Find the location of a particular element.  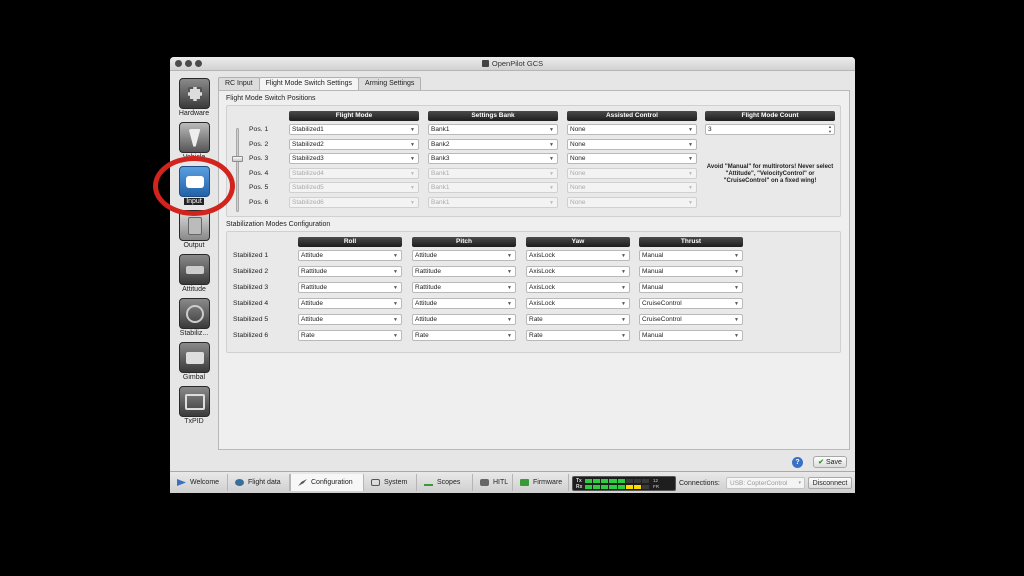

header-pitch: Pitch is located at coordinates (464, 242).